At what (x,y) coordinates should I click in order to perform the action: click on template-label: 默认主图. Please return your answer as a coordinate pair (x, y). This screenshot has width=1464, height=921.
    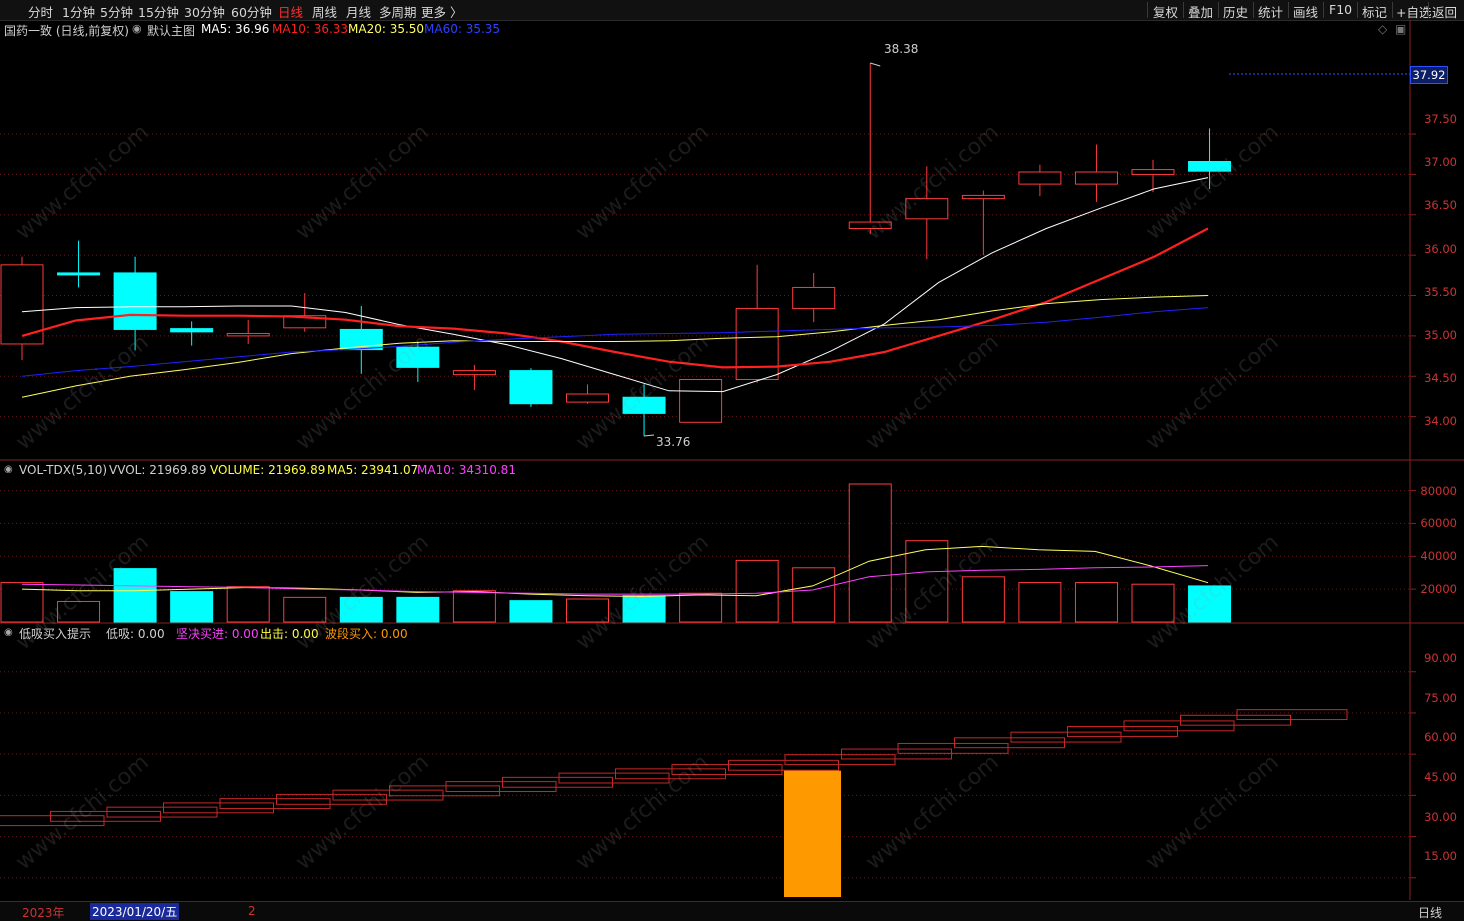
    Looking at the image, I should click on (171, 30).